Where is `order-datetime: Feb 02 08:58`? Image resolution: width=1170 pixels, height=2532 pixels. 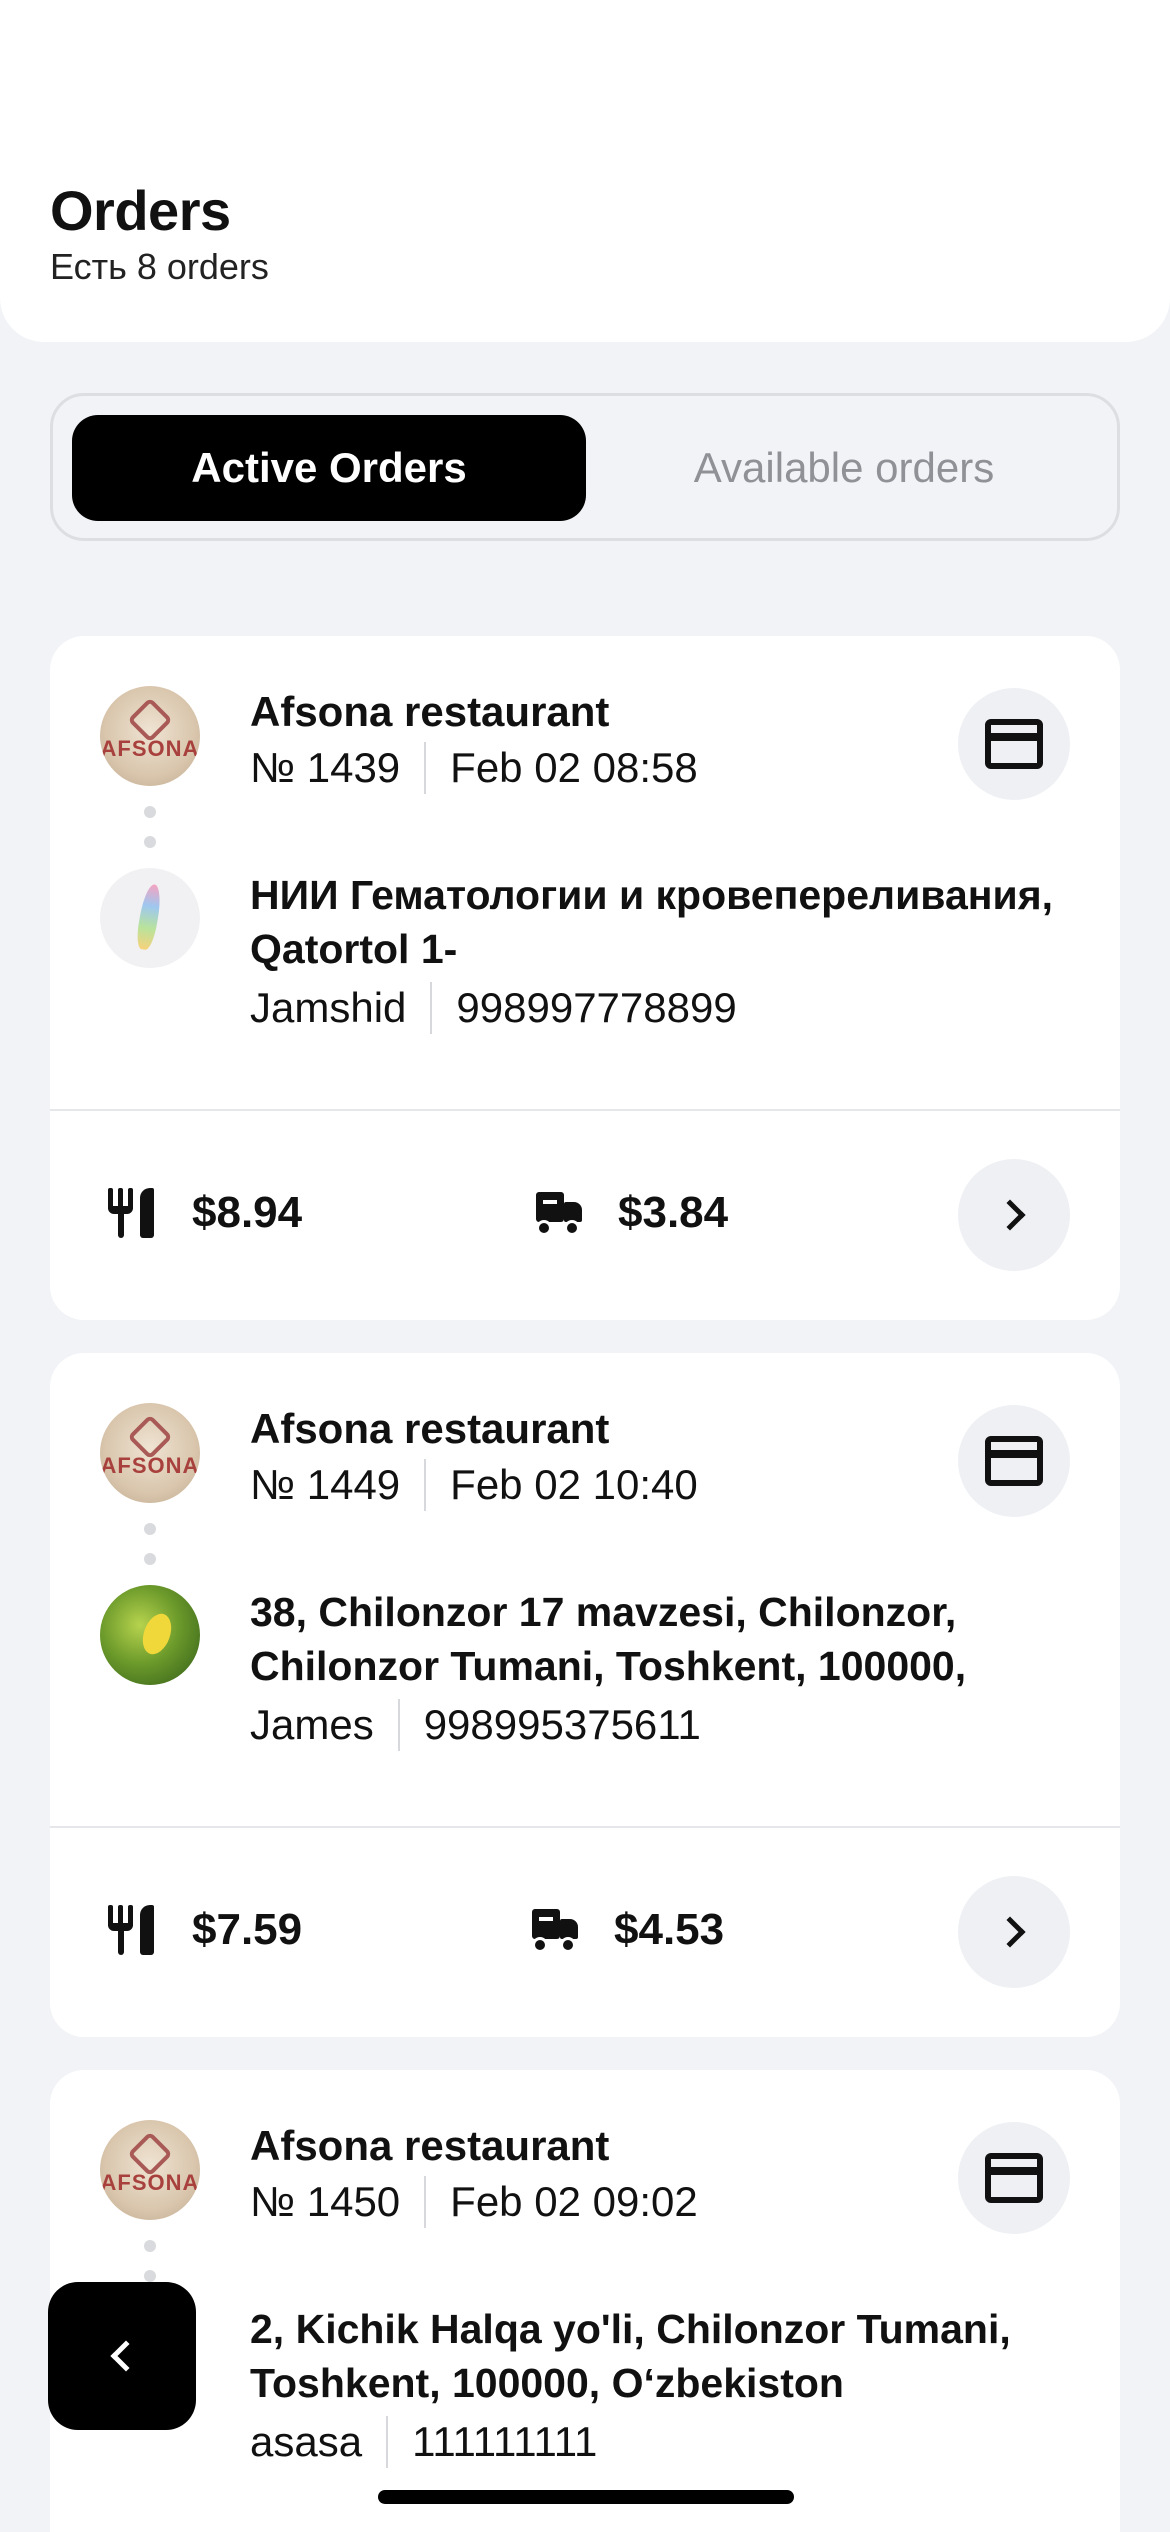
order-datetime: Feb 02 08:58 is located at coordinates (574, 767).